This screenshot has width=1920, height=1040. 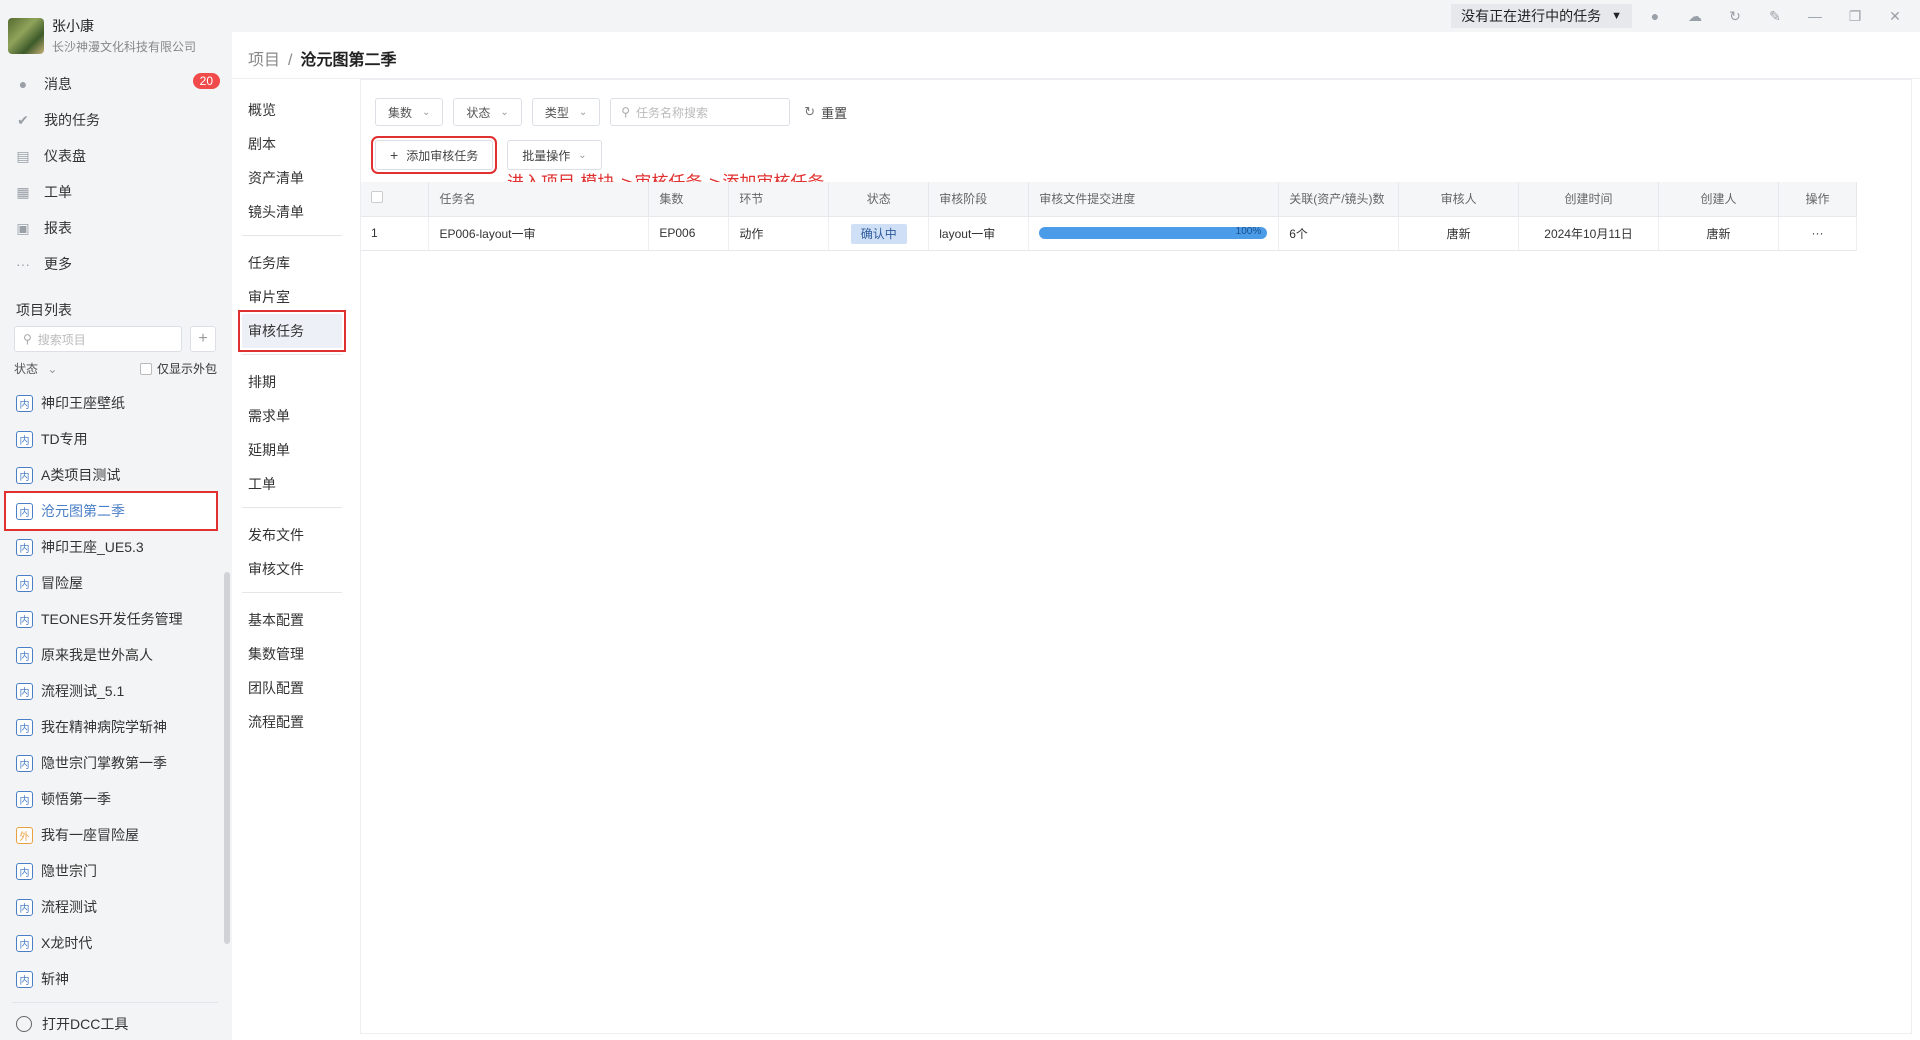 What do you see at coordinates (111, 979) in the screenshot?
I see `project-item: 内斩神` at bounding box center [111, 979].